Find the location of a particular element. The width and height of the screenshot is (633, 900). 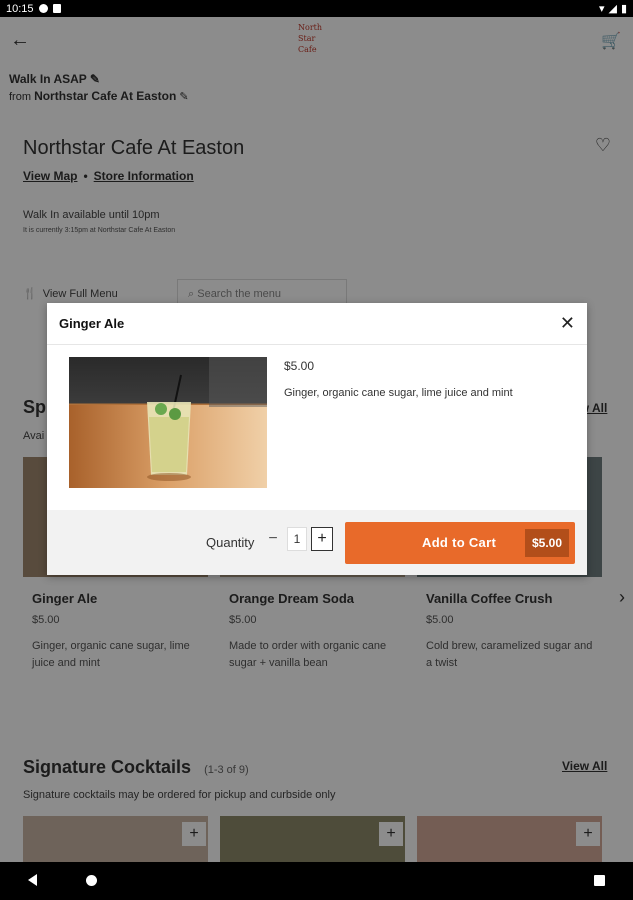

sim-icon is located at coordinates (56, 8).